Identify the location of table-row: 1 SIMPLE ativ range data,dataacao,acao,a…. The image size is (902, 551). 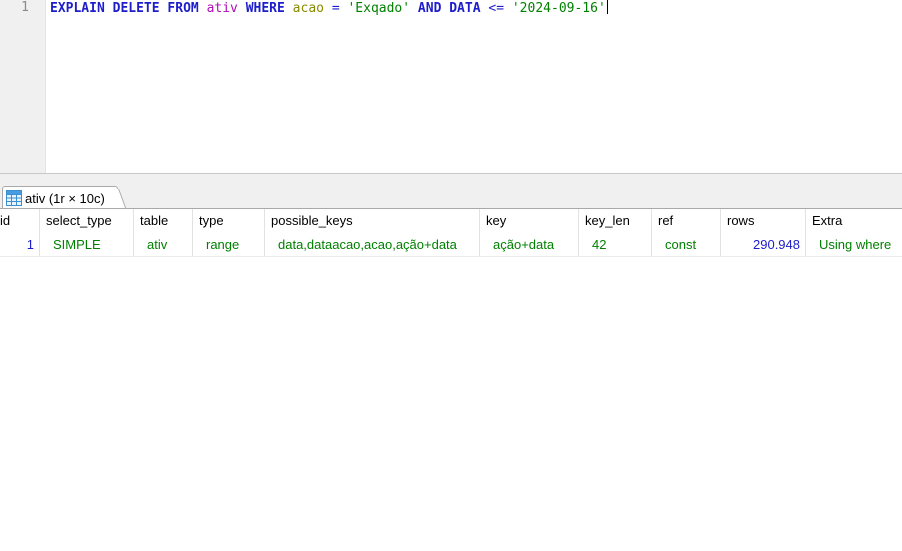
(451, 245).